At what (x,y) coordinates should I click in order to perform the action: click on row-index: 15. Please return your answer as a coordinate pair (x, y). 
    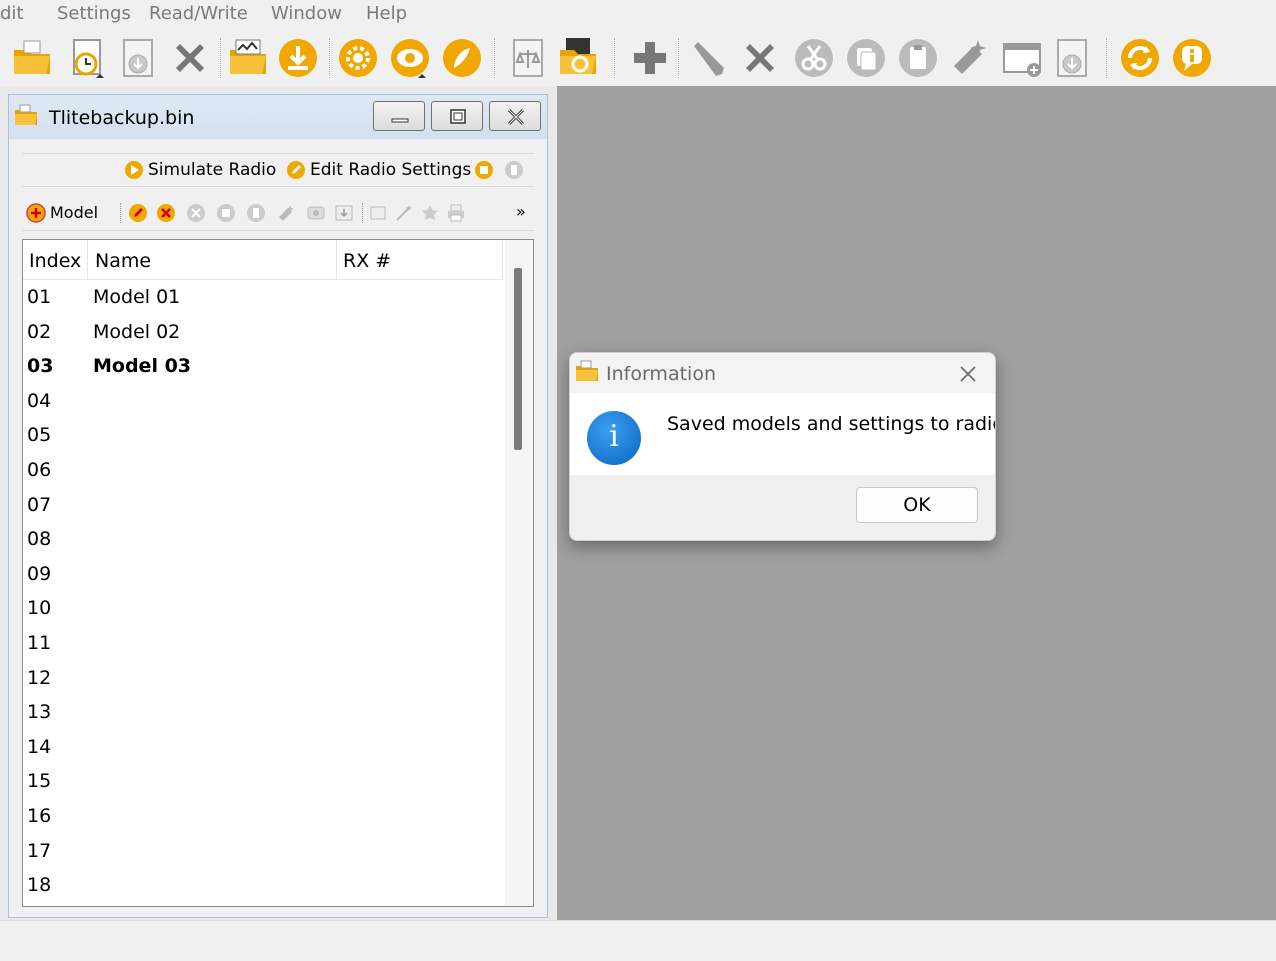
    Looking at the image, I should click on (39, 781).